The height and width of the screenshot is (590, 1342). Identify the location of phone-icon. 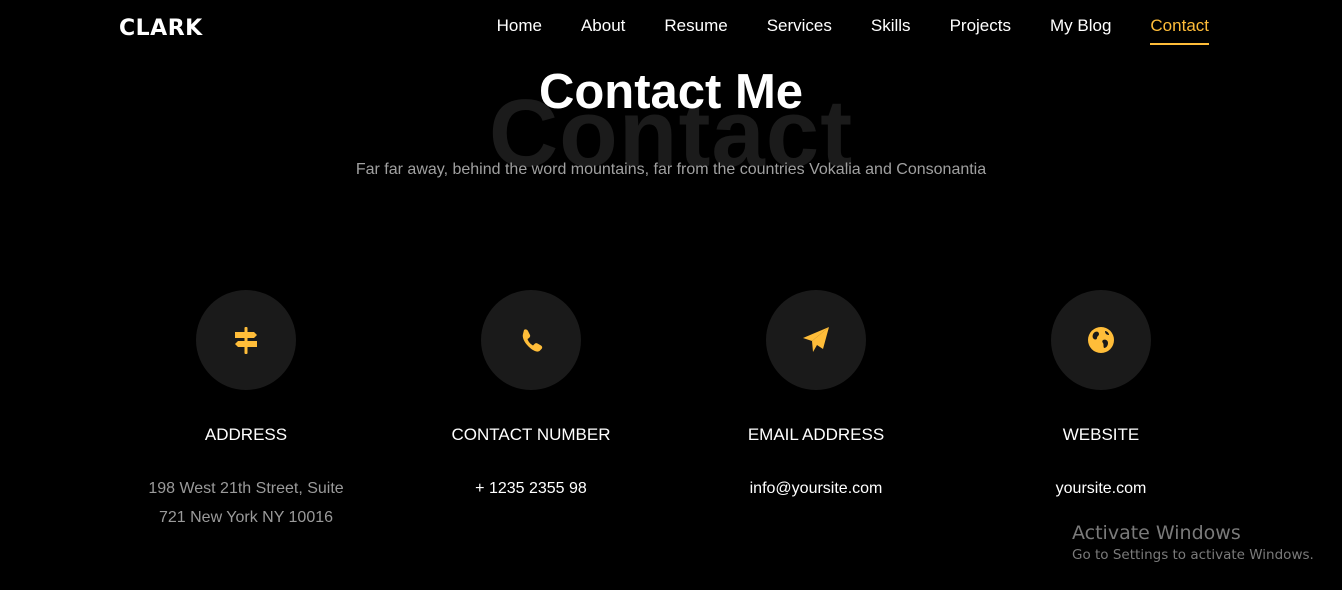
(532, 340).